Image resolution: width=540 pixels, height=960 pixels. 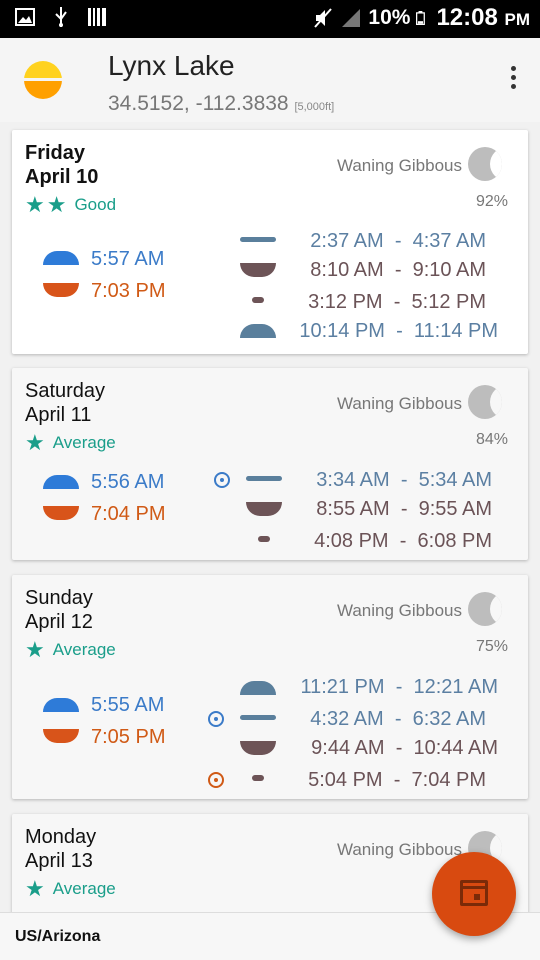 I want to click on day-date: April 12, so click(x=59, y=622).